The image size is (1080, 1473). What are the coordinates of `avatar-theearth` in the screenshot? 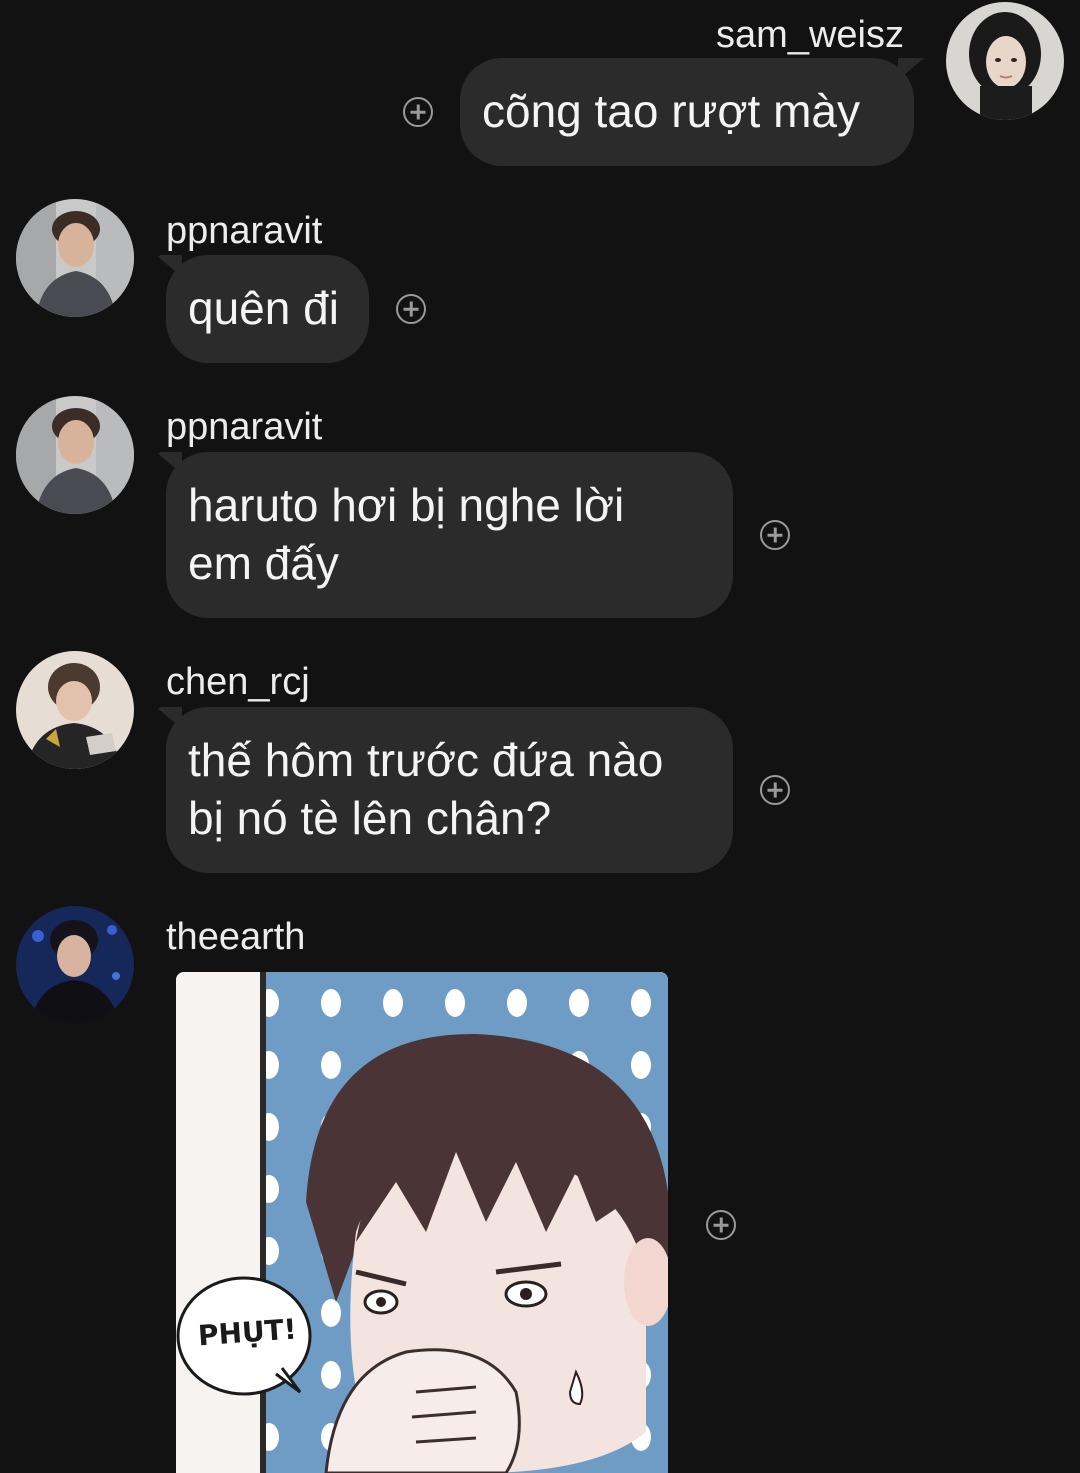 It's located at (75, 965).